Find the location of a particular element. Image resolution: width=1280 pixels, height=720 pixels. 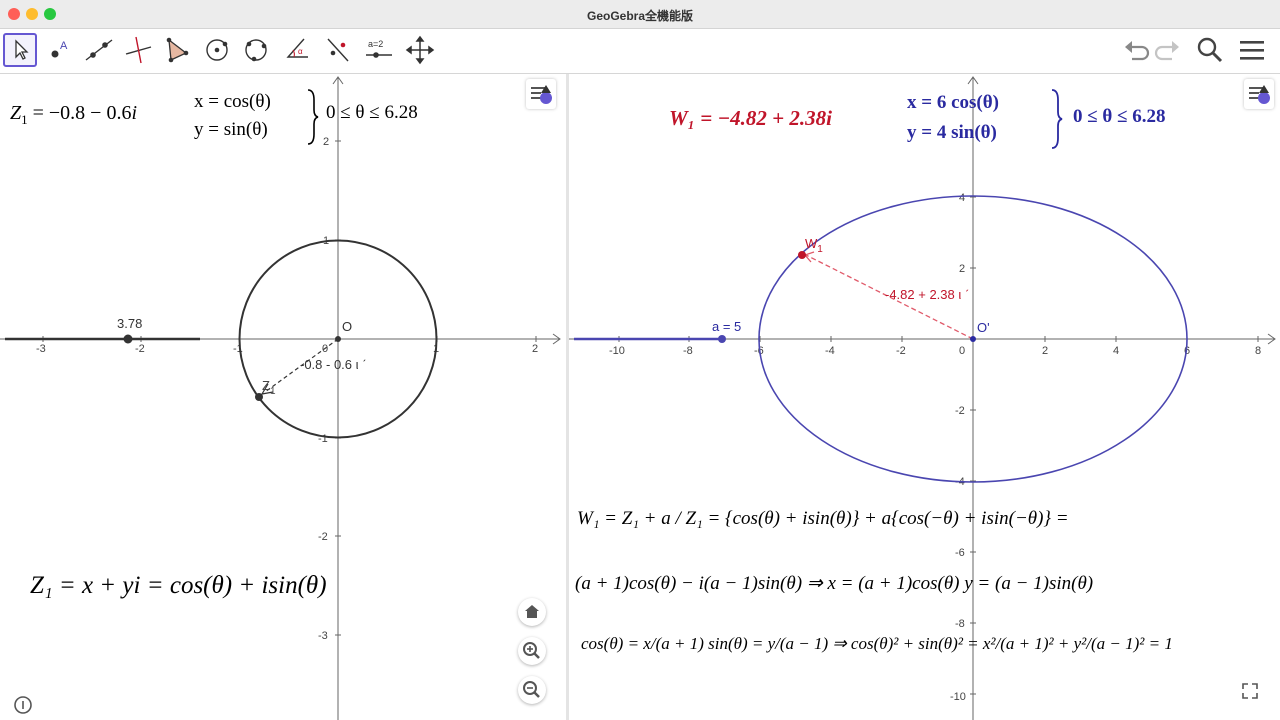

reflect-tool-icon is located at coordinates (338, 50).